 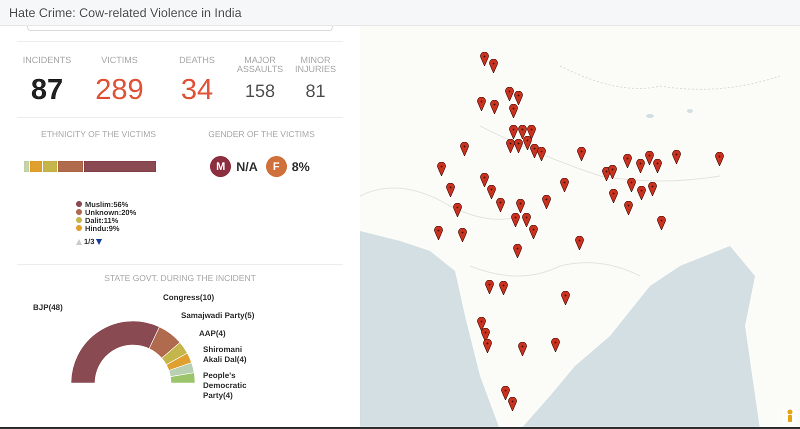 I want to click on section-title: ETHNICITY OF THE VICTIMS, so click(x=98, y=134).